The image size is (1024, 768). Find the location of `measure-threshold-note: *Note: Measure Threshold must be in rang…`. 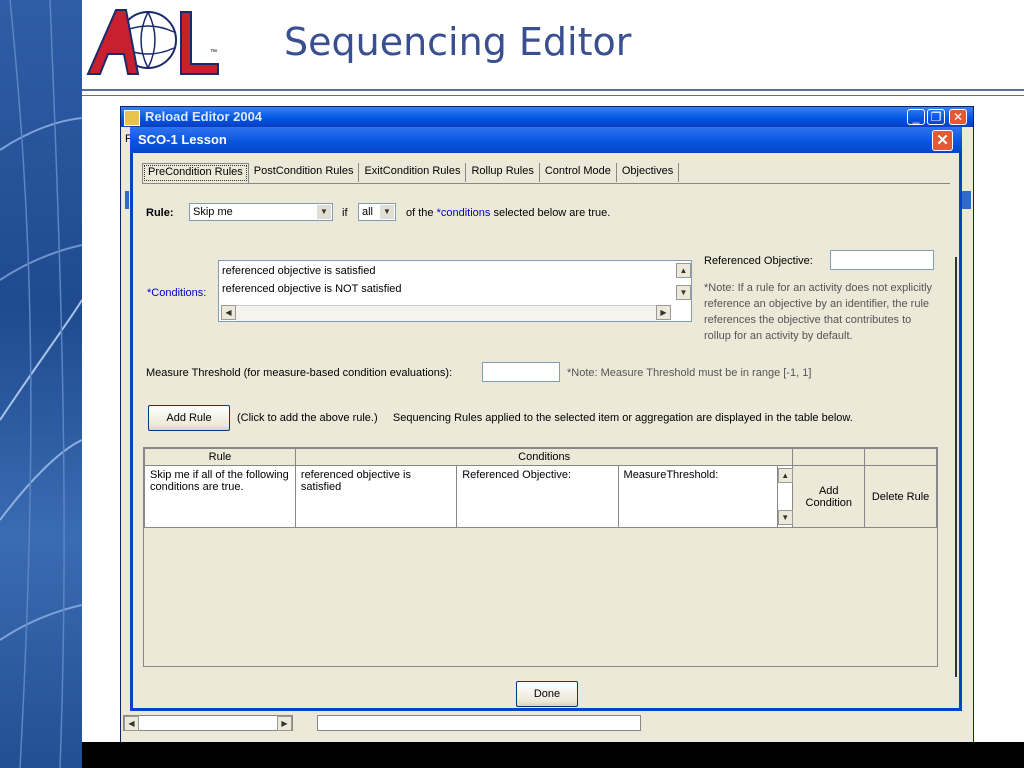

measure-threshold-note: *Note: Measure Threshold must be in rang… is located at coordinates (689, 373).